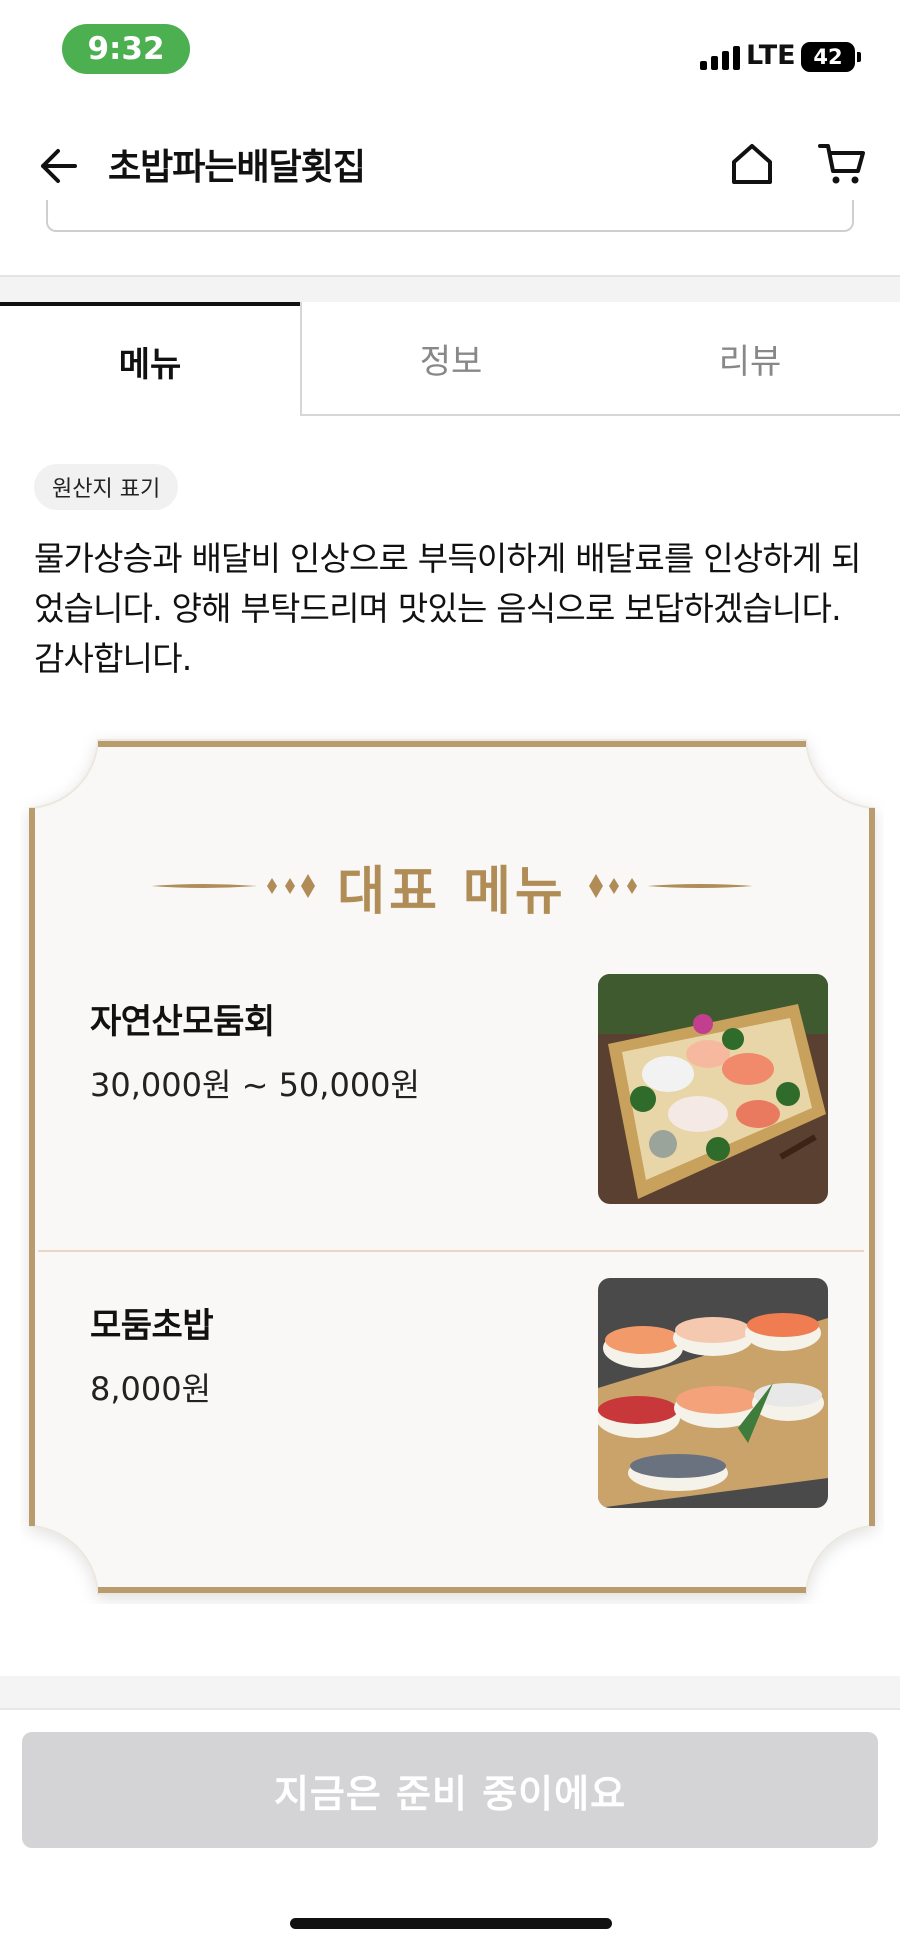  I want to click on network-label: LTE, so click(771, 55).